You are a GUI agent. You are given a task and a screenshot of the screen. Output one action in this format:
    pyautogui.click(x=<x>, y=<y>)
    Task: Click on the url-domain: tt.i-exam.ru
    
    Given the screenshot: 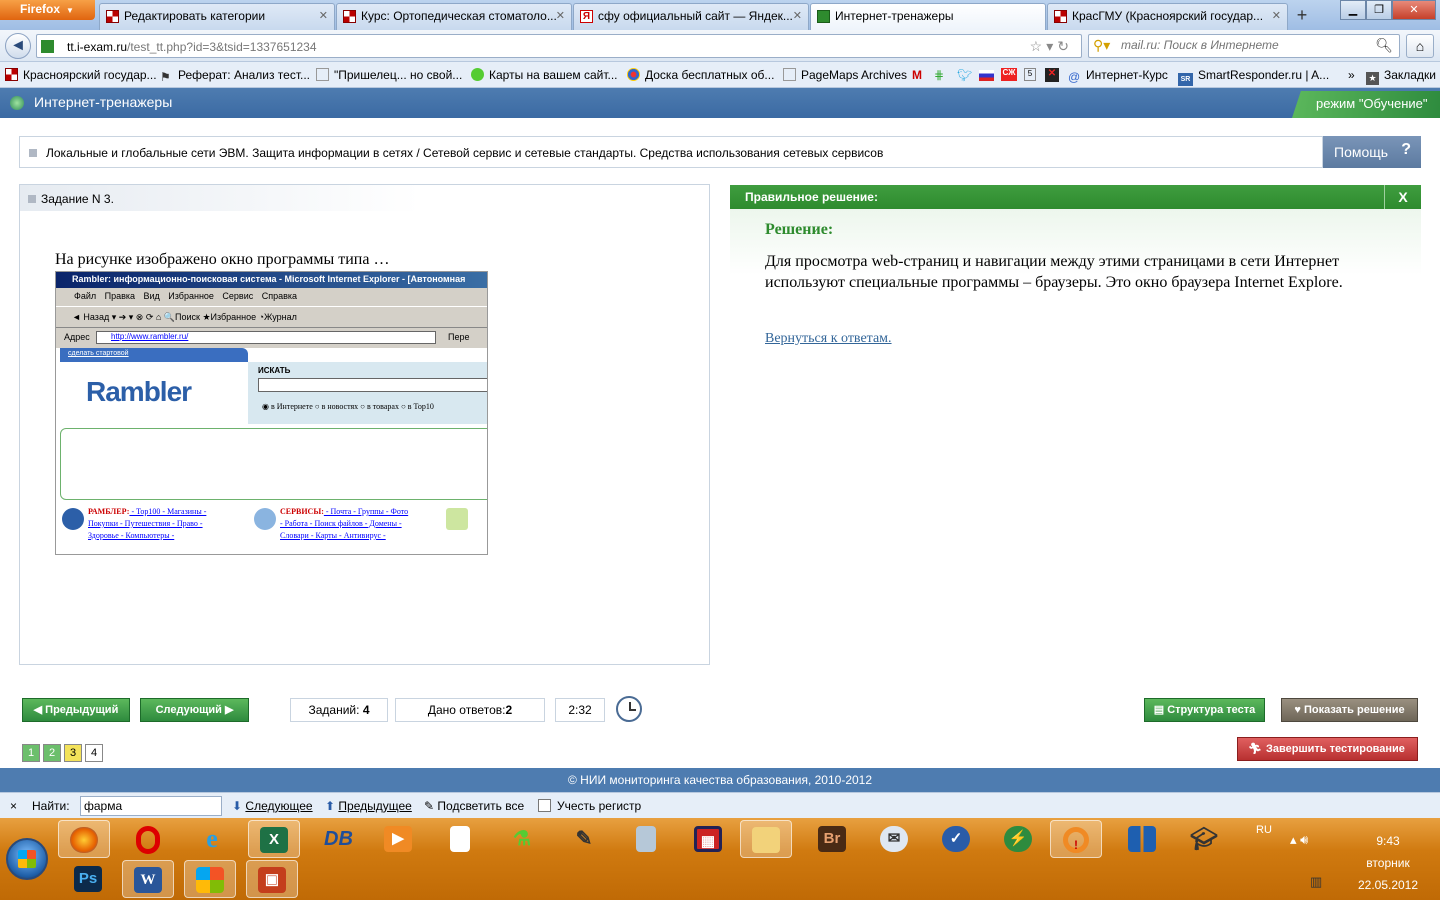 What is the action you would take?
    pyautogui.click(x=97, y=47)
    